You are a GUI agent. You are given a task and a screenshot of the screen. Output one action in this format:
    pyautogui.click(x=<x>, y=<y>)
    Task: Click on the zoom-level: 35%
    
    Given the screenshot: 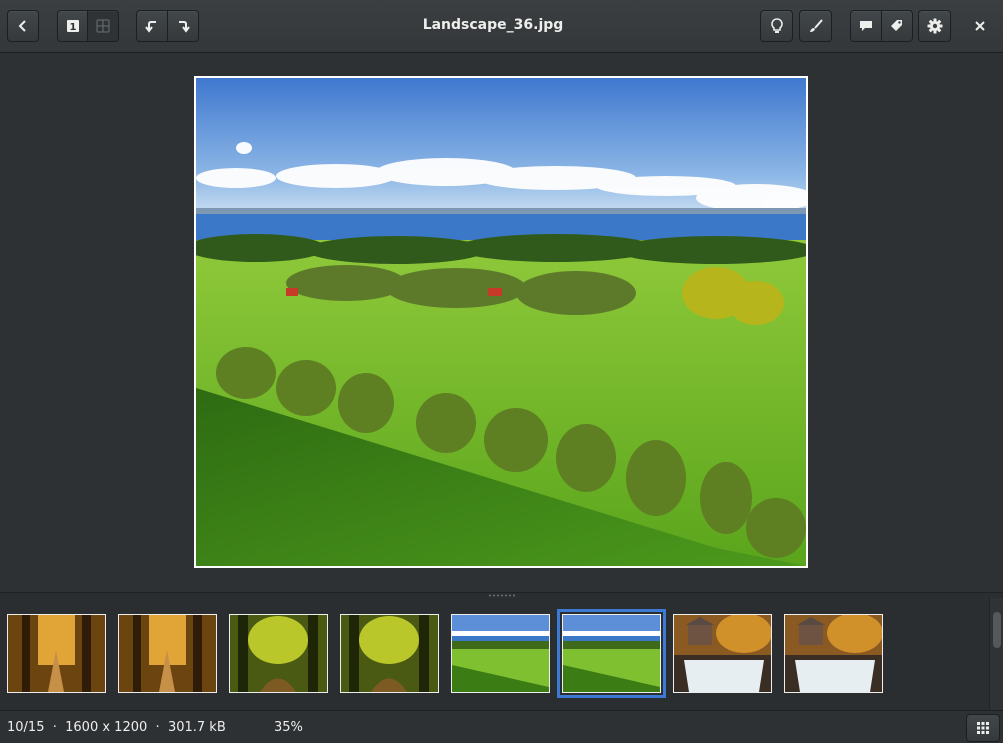 What is the action you would take?
    pyautogui.click(x=288, y=727)
    